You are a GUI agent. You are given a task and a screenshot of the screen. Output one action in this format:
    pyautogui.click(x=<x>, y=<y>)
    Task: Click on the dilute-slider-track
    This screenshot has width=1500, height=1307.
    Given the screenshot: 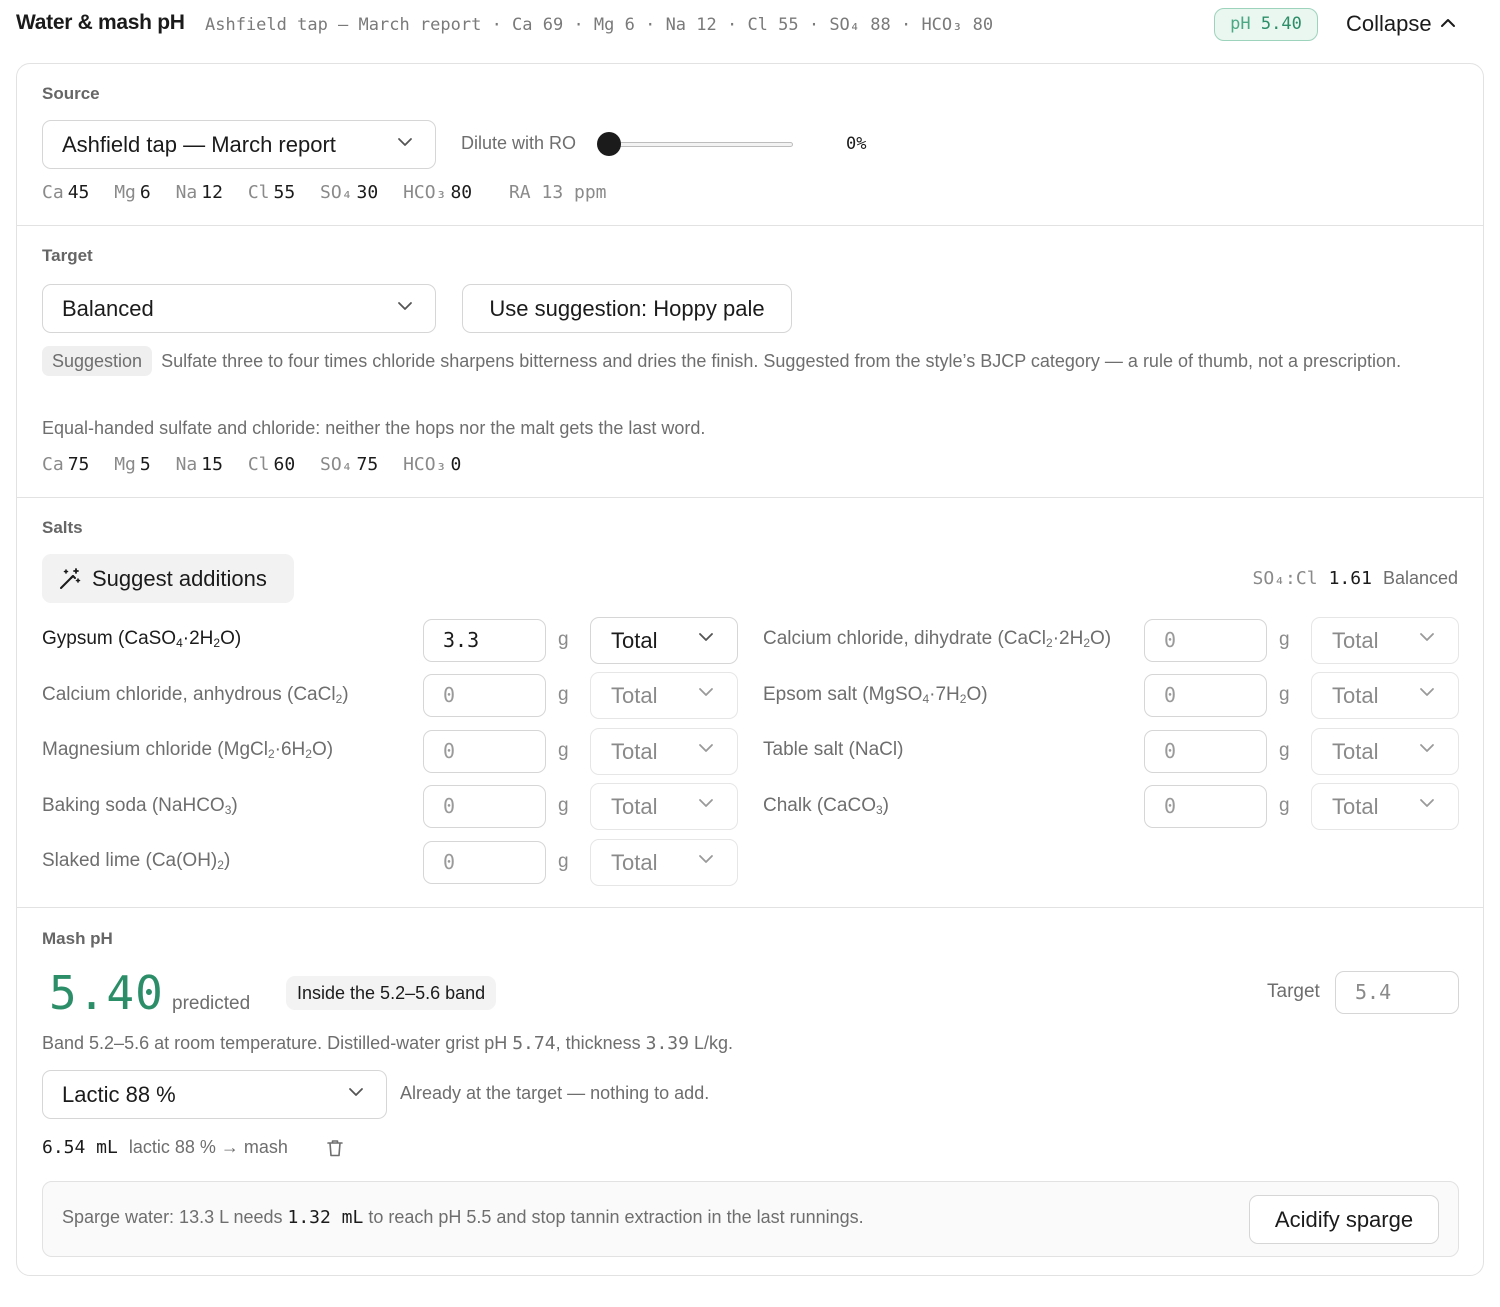 What is the action you would take?
    pyautogui.click(x=697, y=144)
    